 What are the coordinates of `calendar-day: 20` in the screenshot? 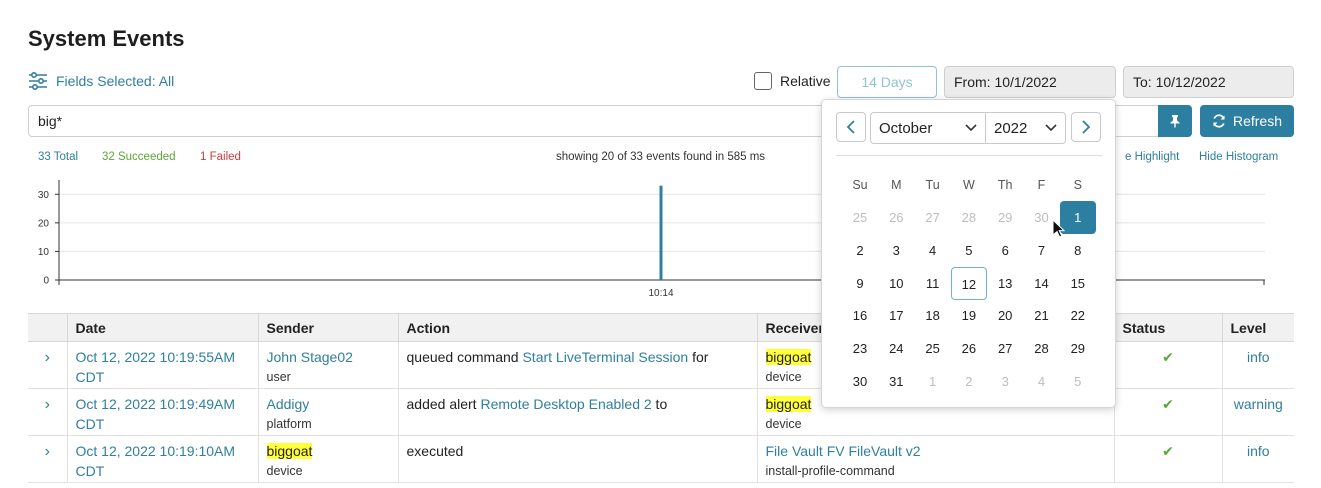 It's located at (1005, 315).